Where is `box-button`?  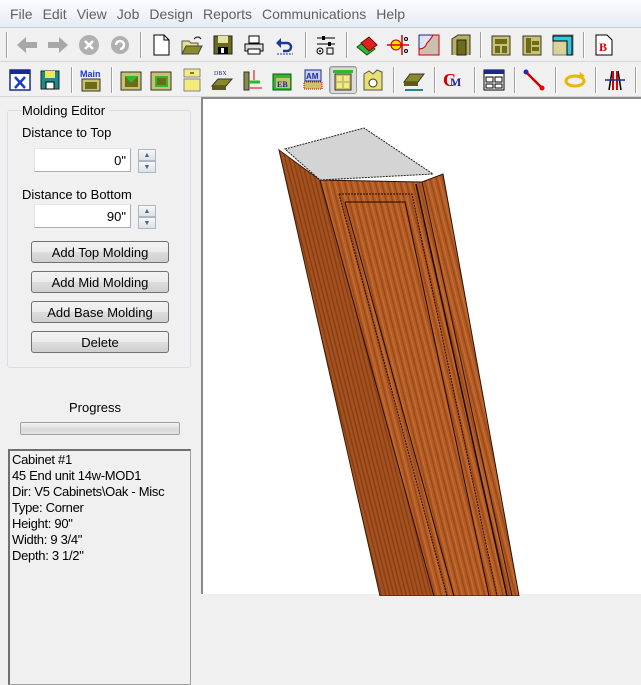 box-button is located at coordinates (131, 80).